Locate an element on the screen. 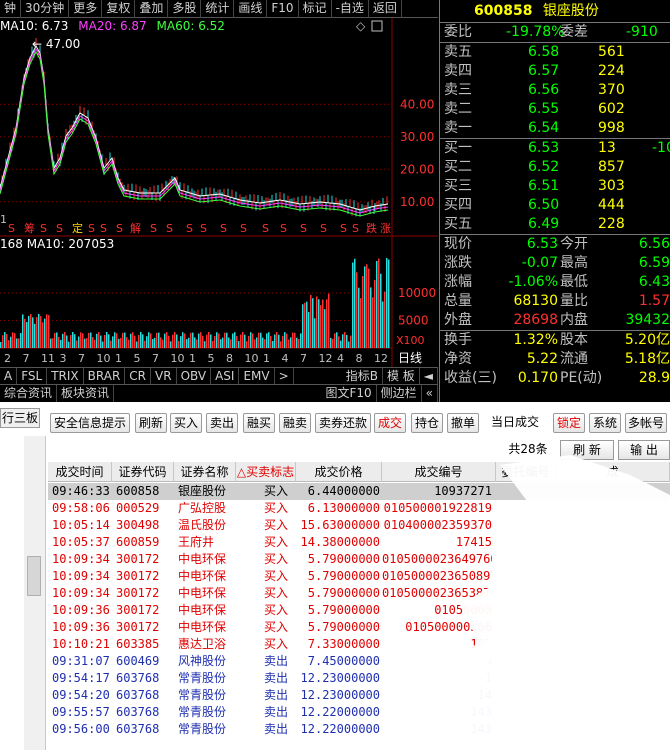 Image resolution: width=670 pixels, height=750 pixels. table-row: 09:55:57 603768 常青股份 卖出 12.22000000 143 is located at coordinates (359, 712).